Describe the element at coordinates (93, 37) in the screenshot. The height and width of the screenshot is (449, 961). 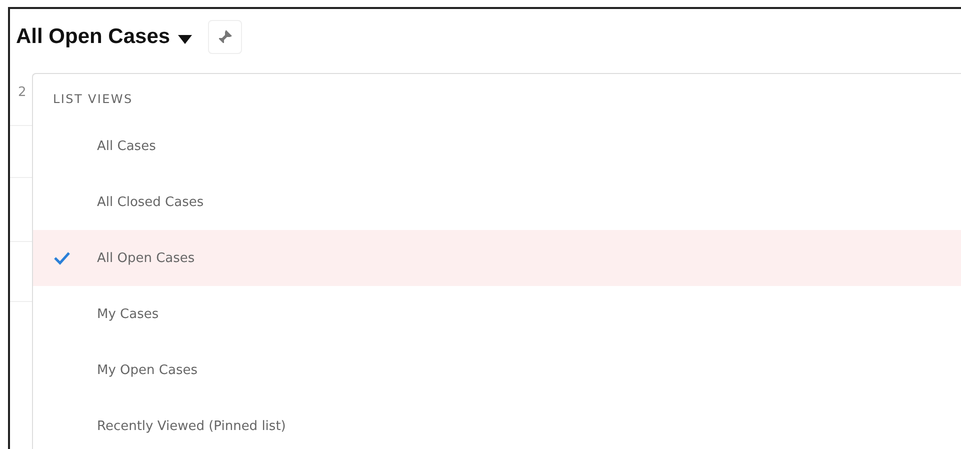
I see `list-view-title: All Open Cases` at that location.